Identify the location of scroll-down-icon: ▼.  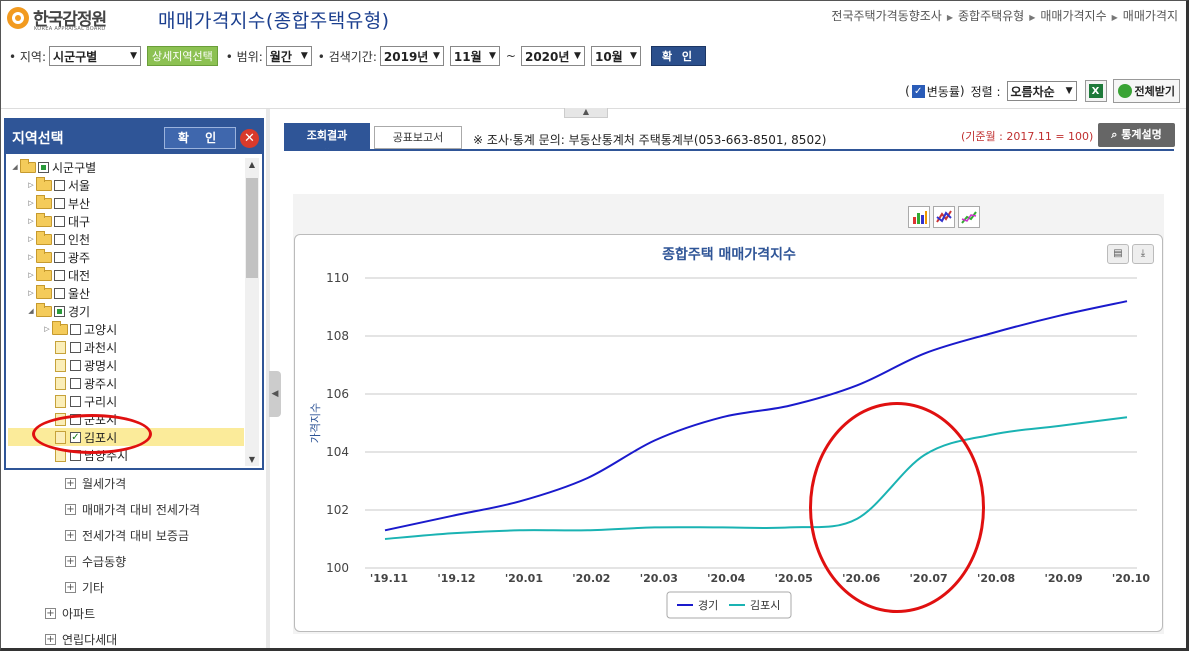
(252, 459).